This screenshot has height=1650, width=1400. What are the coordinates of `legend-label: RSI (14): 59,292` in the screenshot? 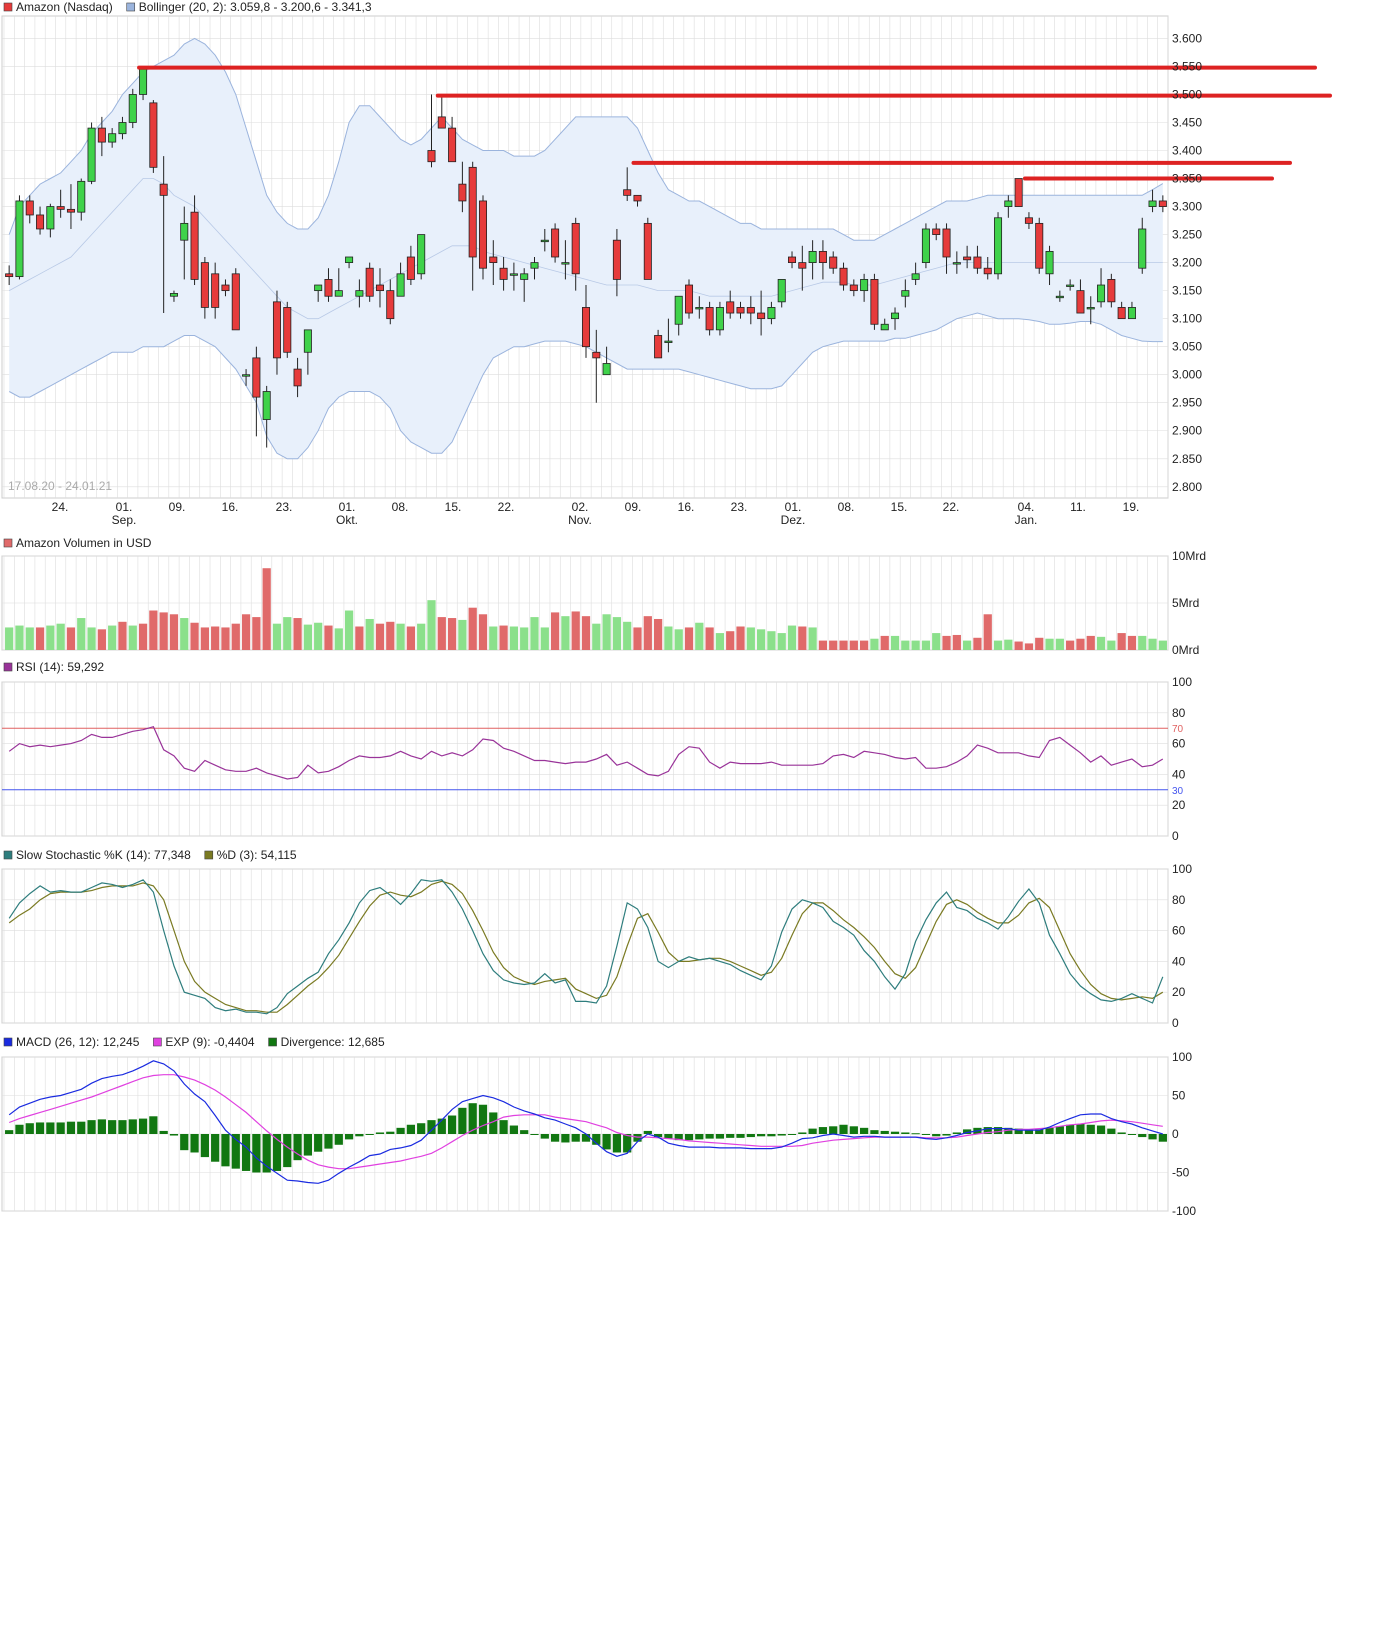 It's located at (60, 667).